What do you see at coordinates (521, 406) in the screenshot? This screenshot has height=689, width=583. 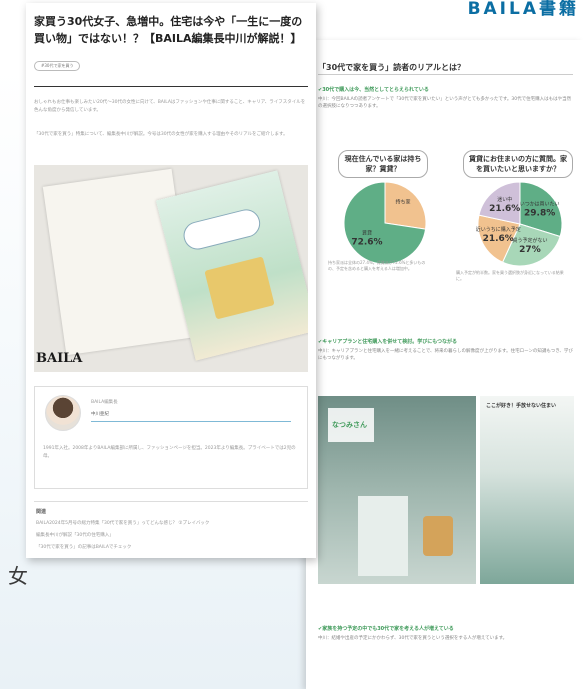 I see `feature-title: ここが好き！手放せない住まい` at bounding box center [521, 406].